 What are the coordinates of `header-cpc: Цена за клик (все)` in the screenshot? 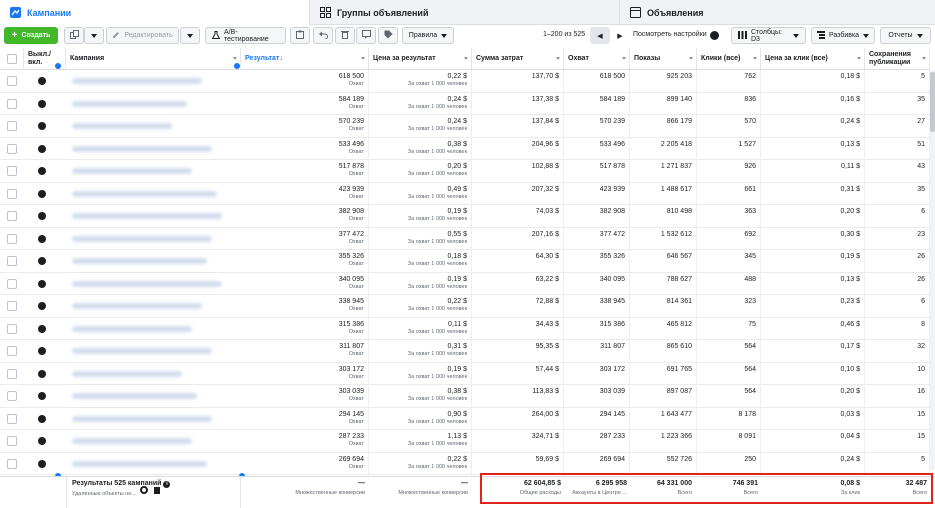 It's located at (813, 59).